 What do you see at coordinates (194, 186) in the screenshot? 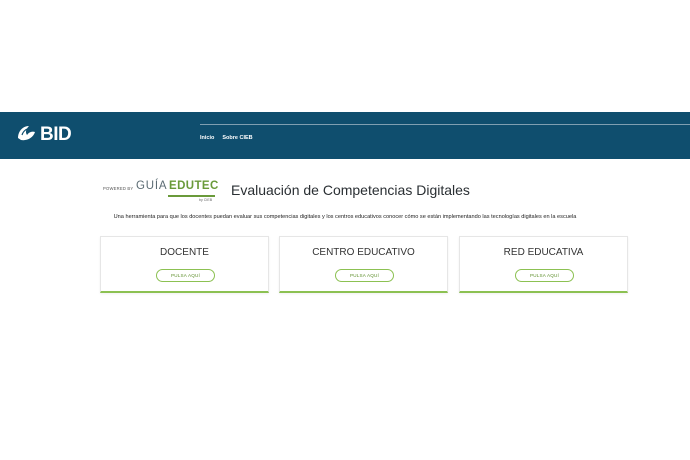
I see `edutec-logo-text: EDUTEC` at bounding box center [194, 186].